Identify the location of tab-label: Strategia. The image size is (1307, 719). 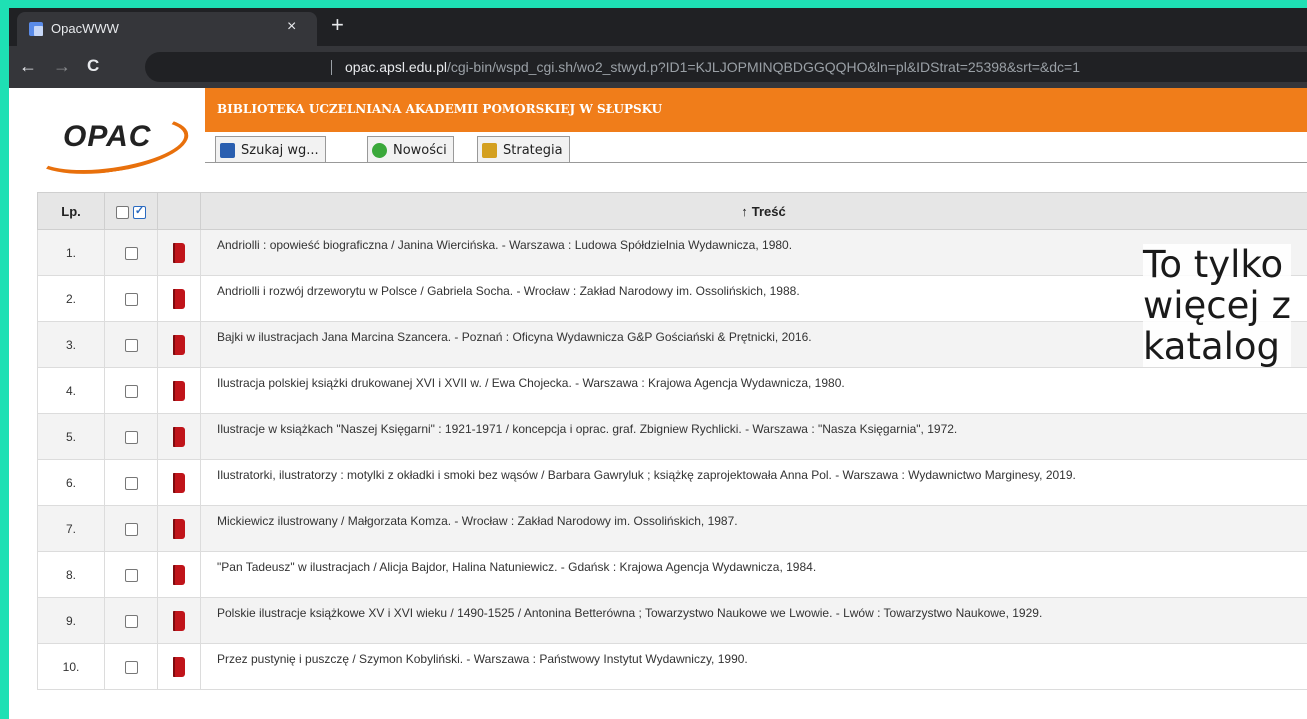
(533, 150).